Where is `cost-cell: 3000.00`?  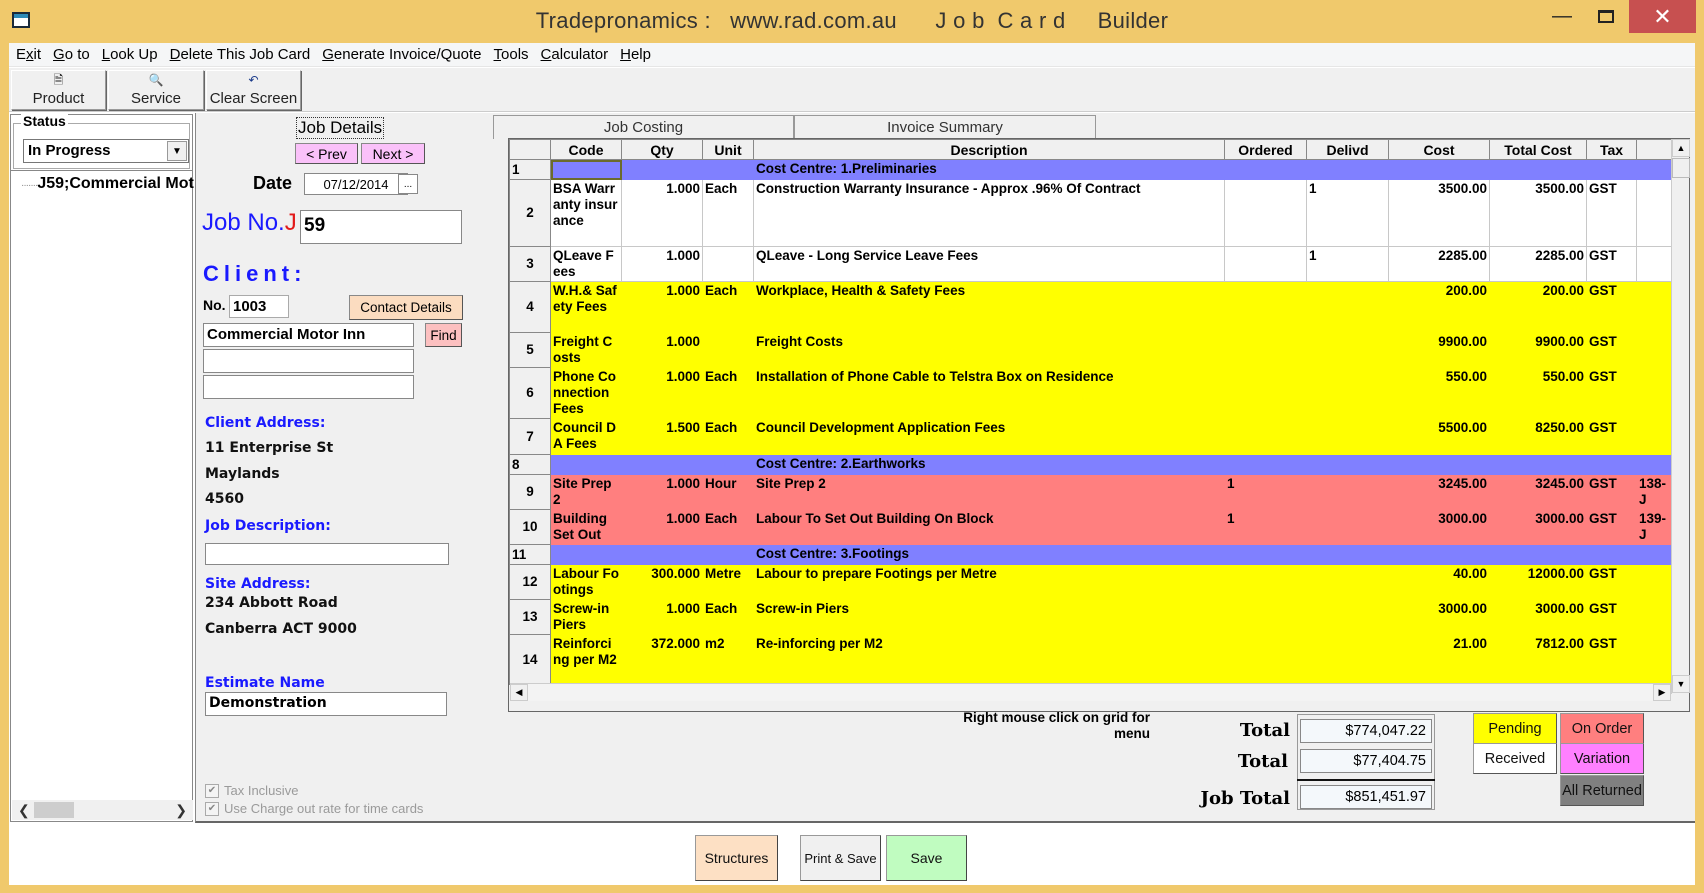
cost-cell: 3000.00 is located at coordinates (1439, 617).